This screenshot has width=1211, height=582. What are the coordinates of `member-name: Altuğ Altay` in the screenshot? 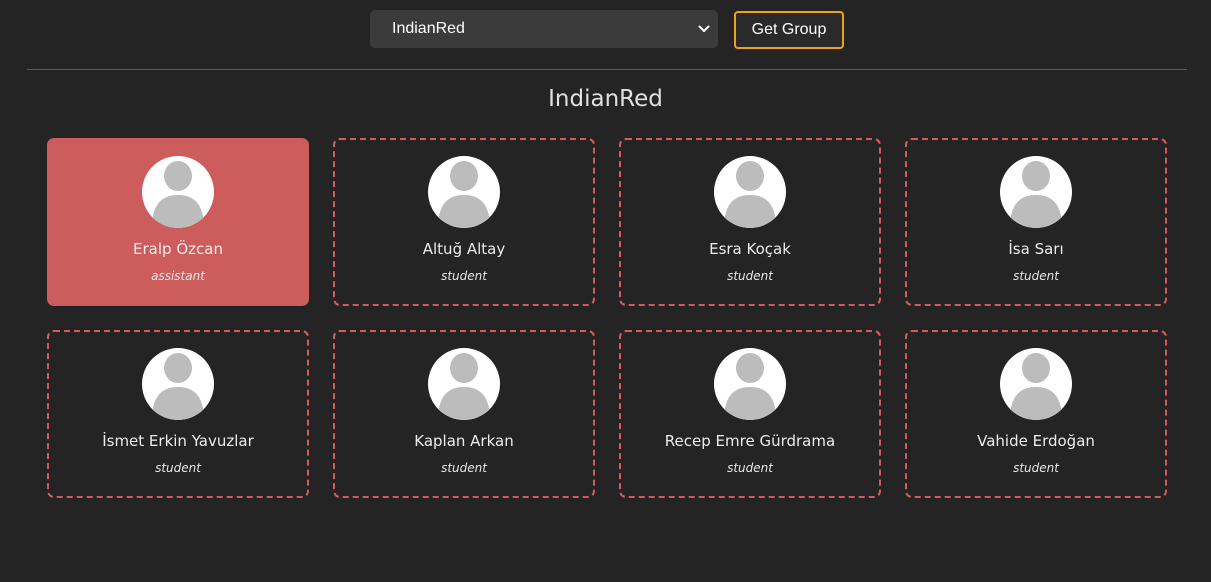 It's located at (464, 249).